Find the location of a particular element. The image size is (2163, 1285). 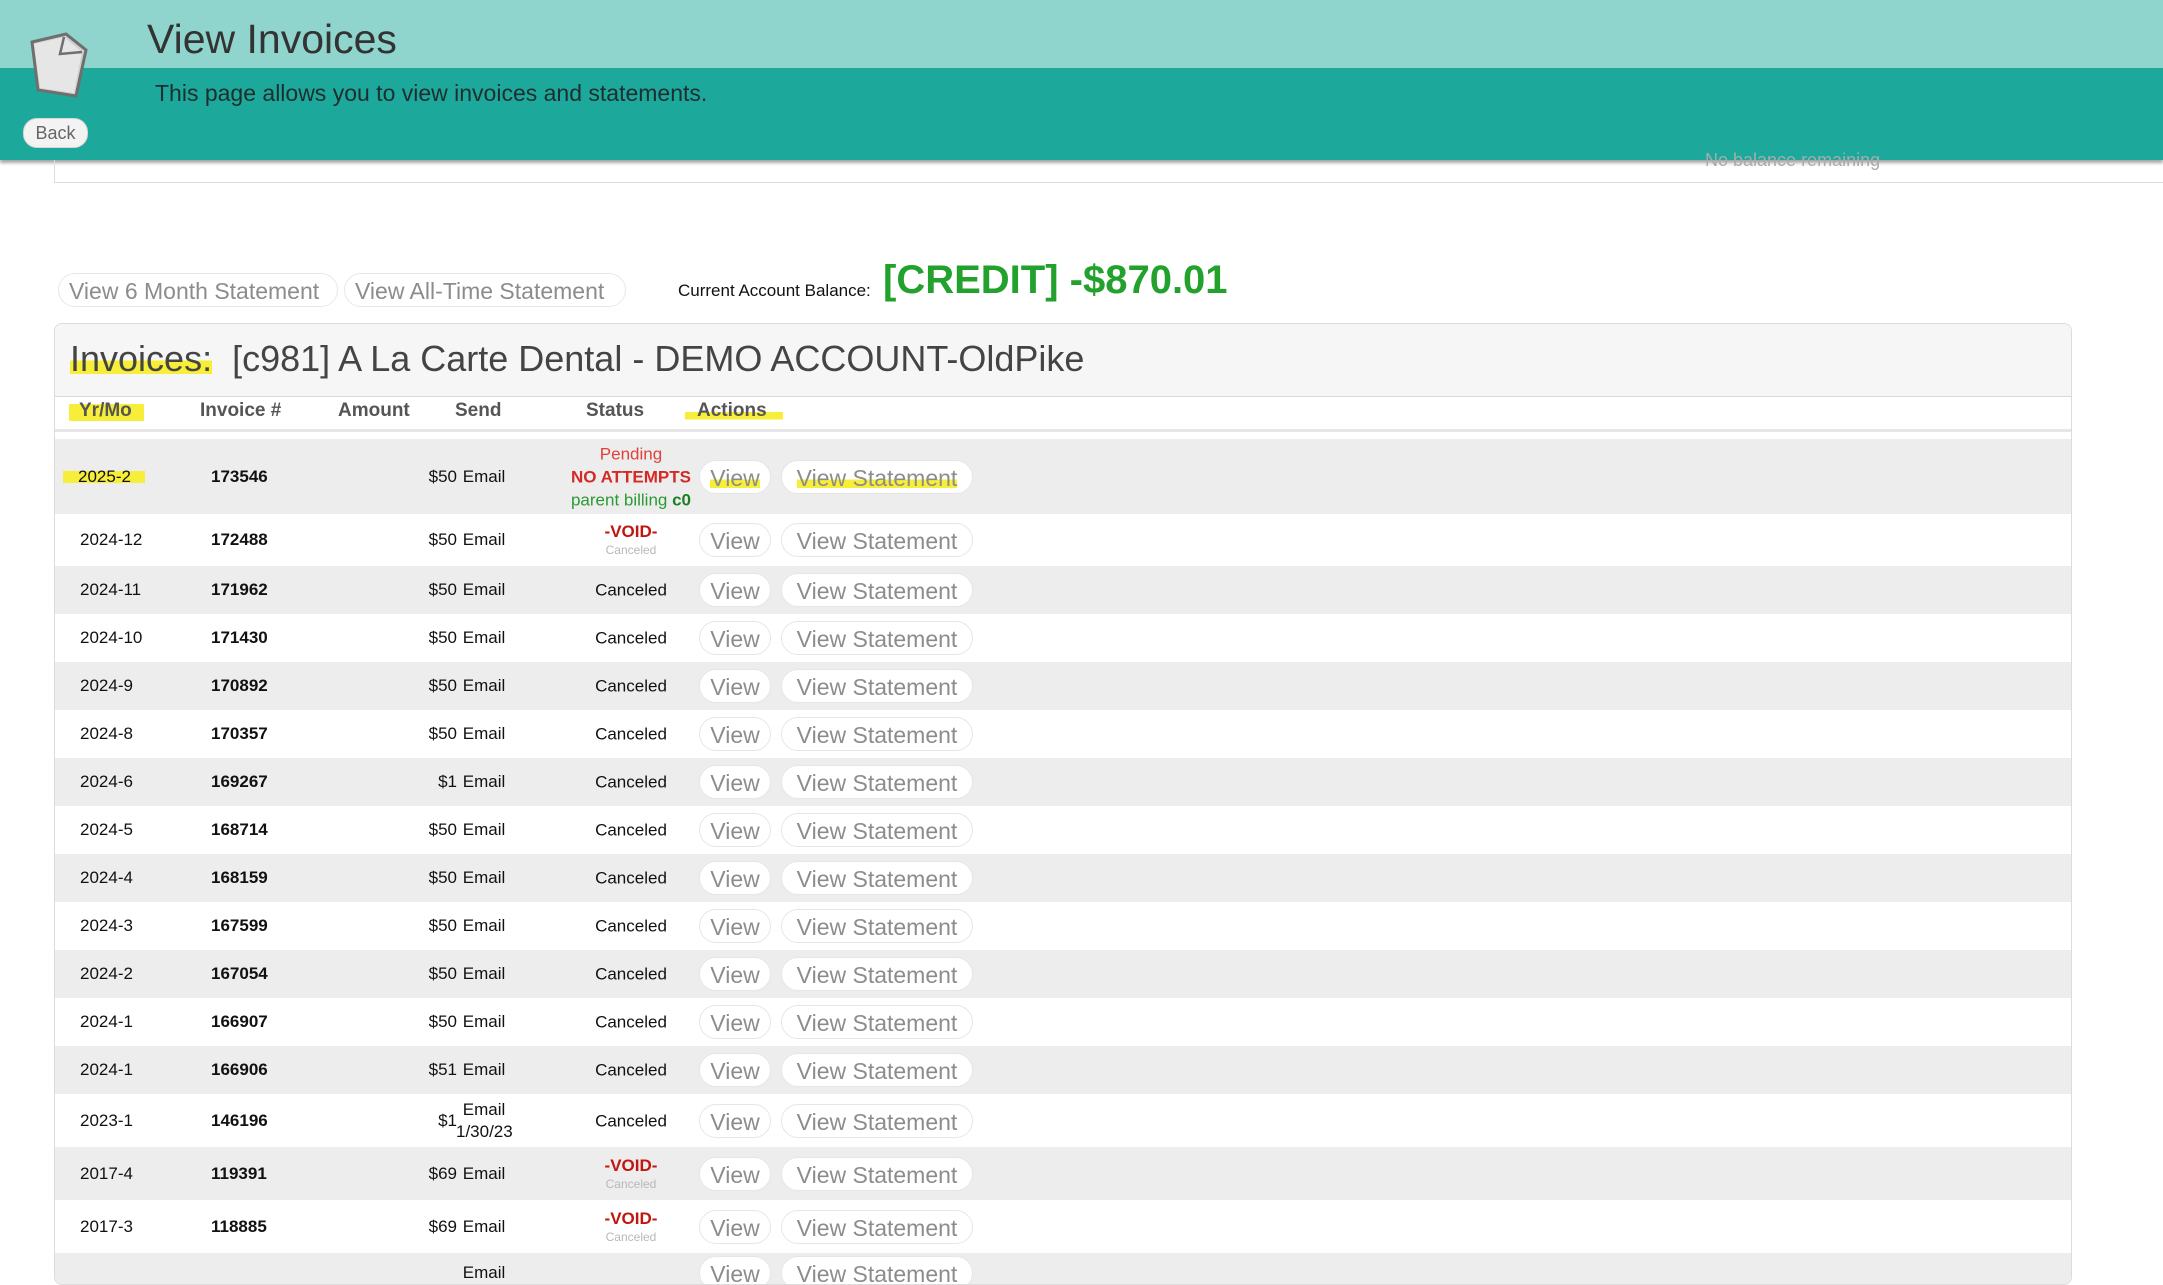

cell-yrmo: 2024-6 is located at coordinates (106, 781).